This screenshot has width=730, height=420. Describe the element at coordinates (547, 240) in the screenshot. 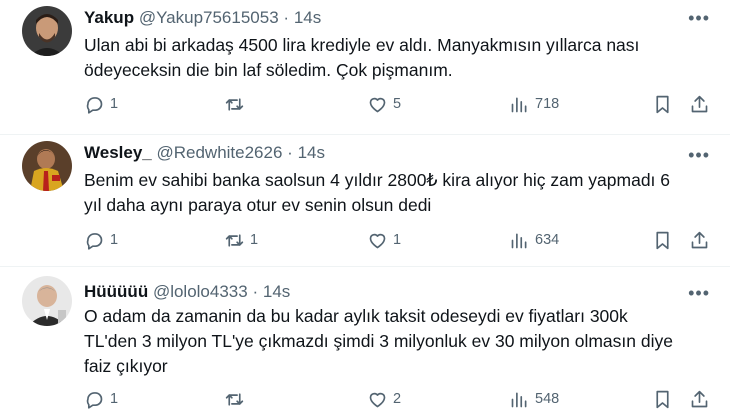

I see `view-count: 634` at that location.